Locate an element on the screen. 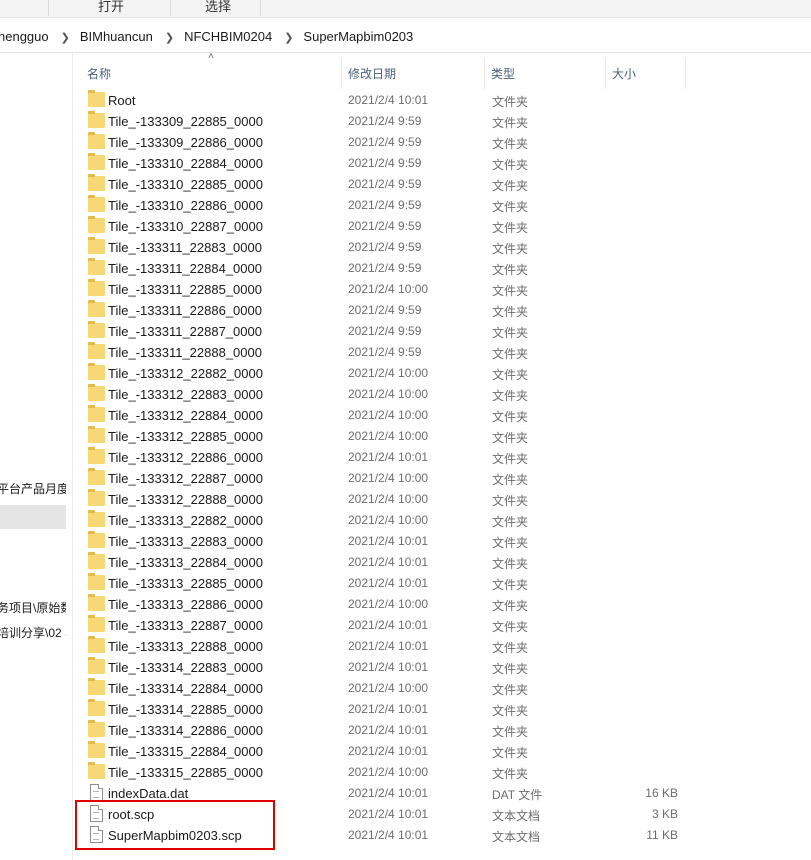 Image resolution: width=811 pixels, height=860 pixels. folder-row: Tile_-133312_22886_0000 2021/2/4 10:01 文件夹 is located at coordinates (382, 457).